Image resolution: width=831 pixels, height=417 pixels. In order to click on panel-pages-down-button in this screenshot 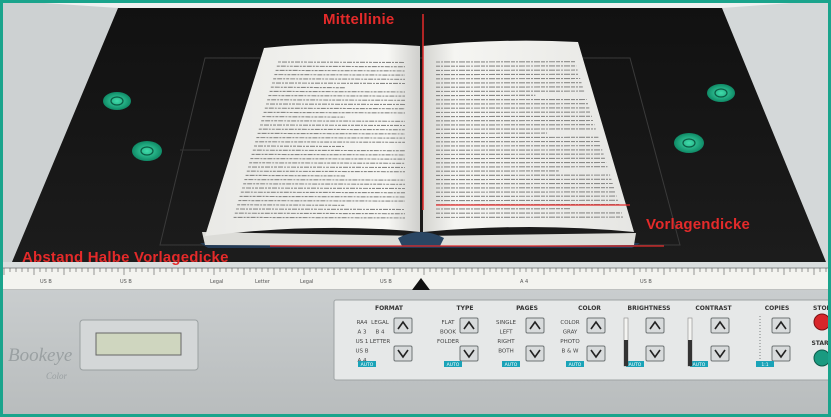, I will do `click(535, 353)`.